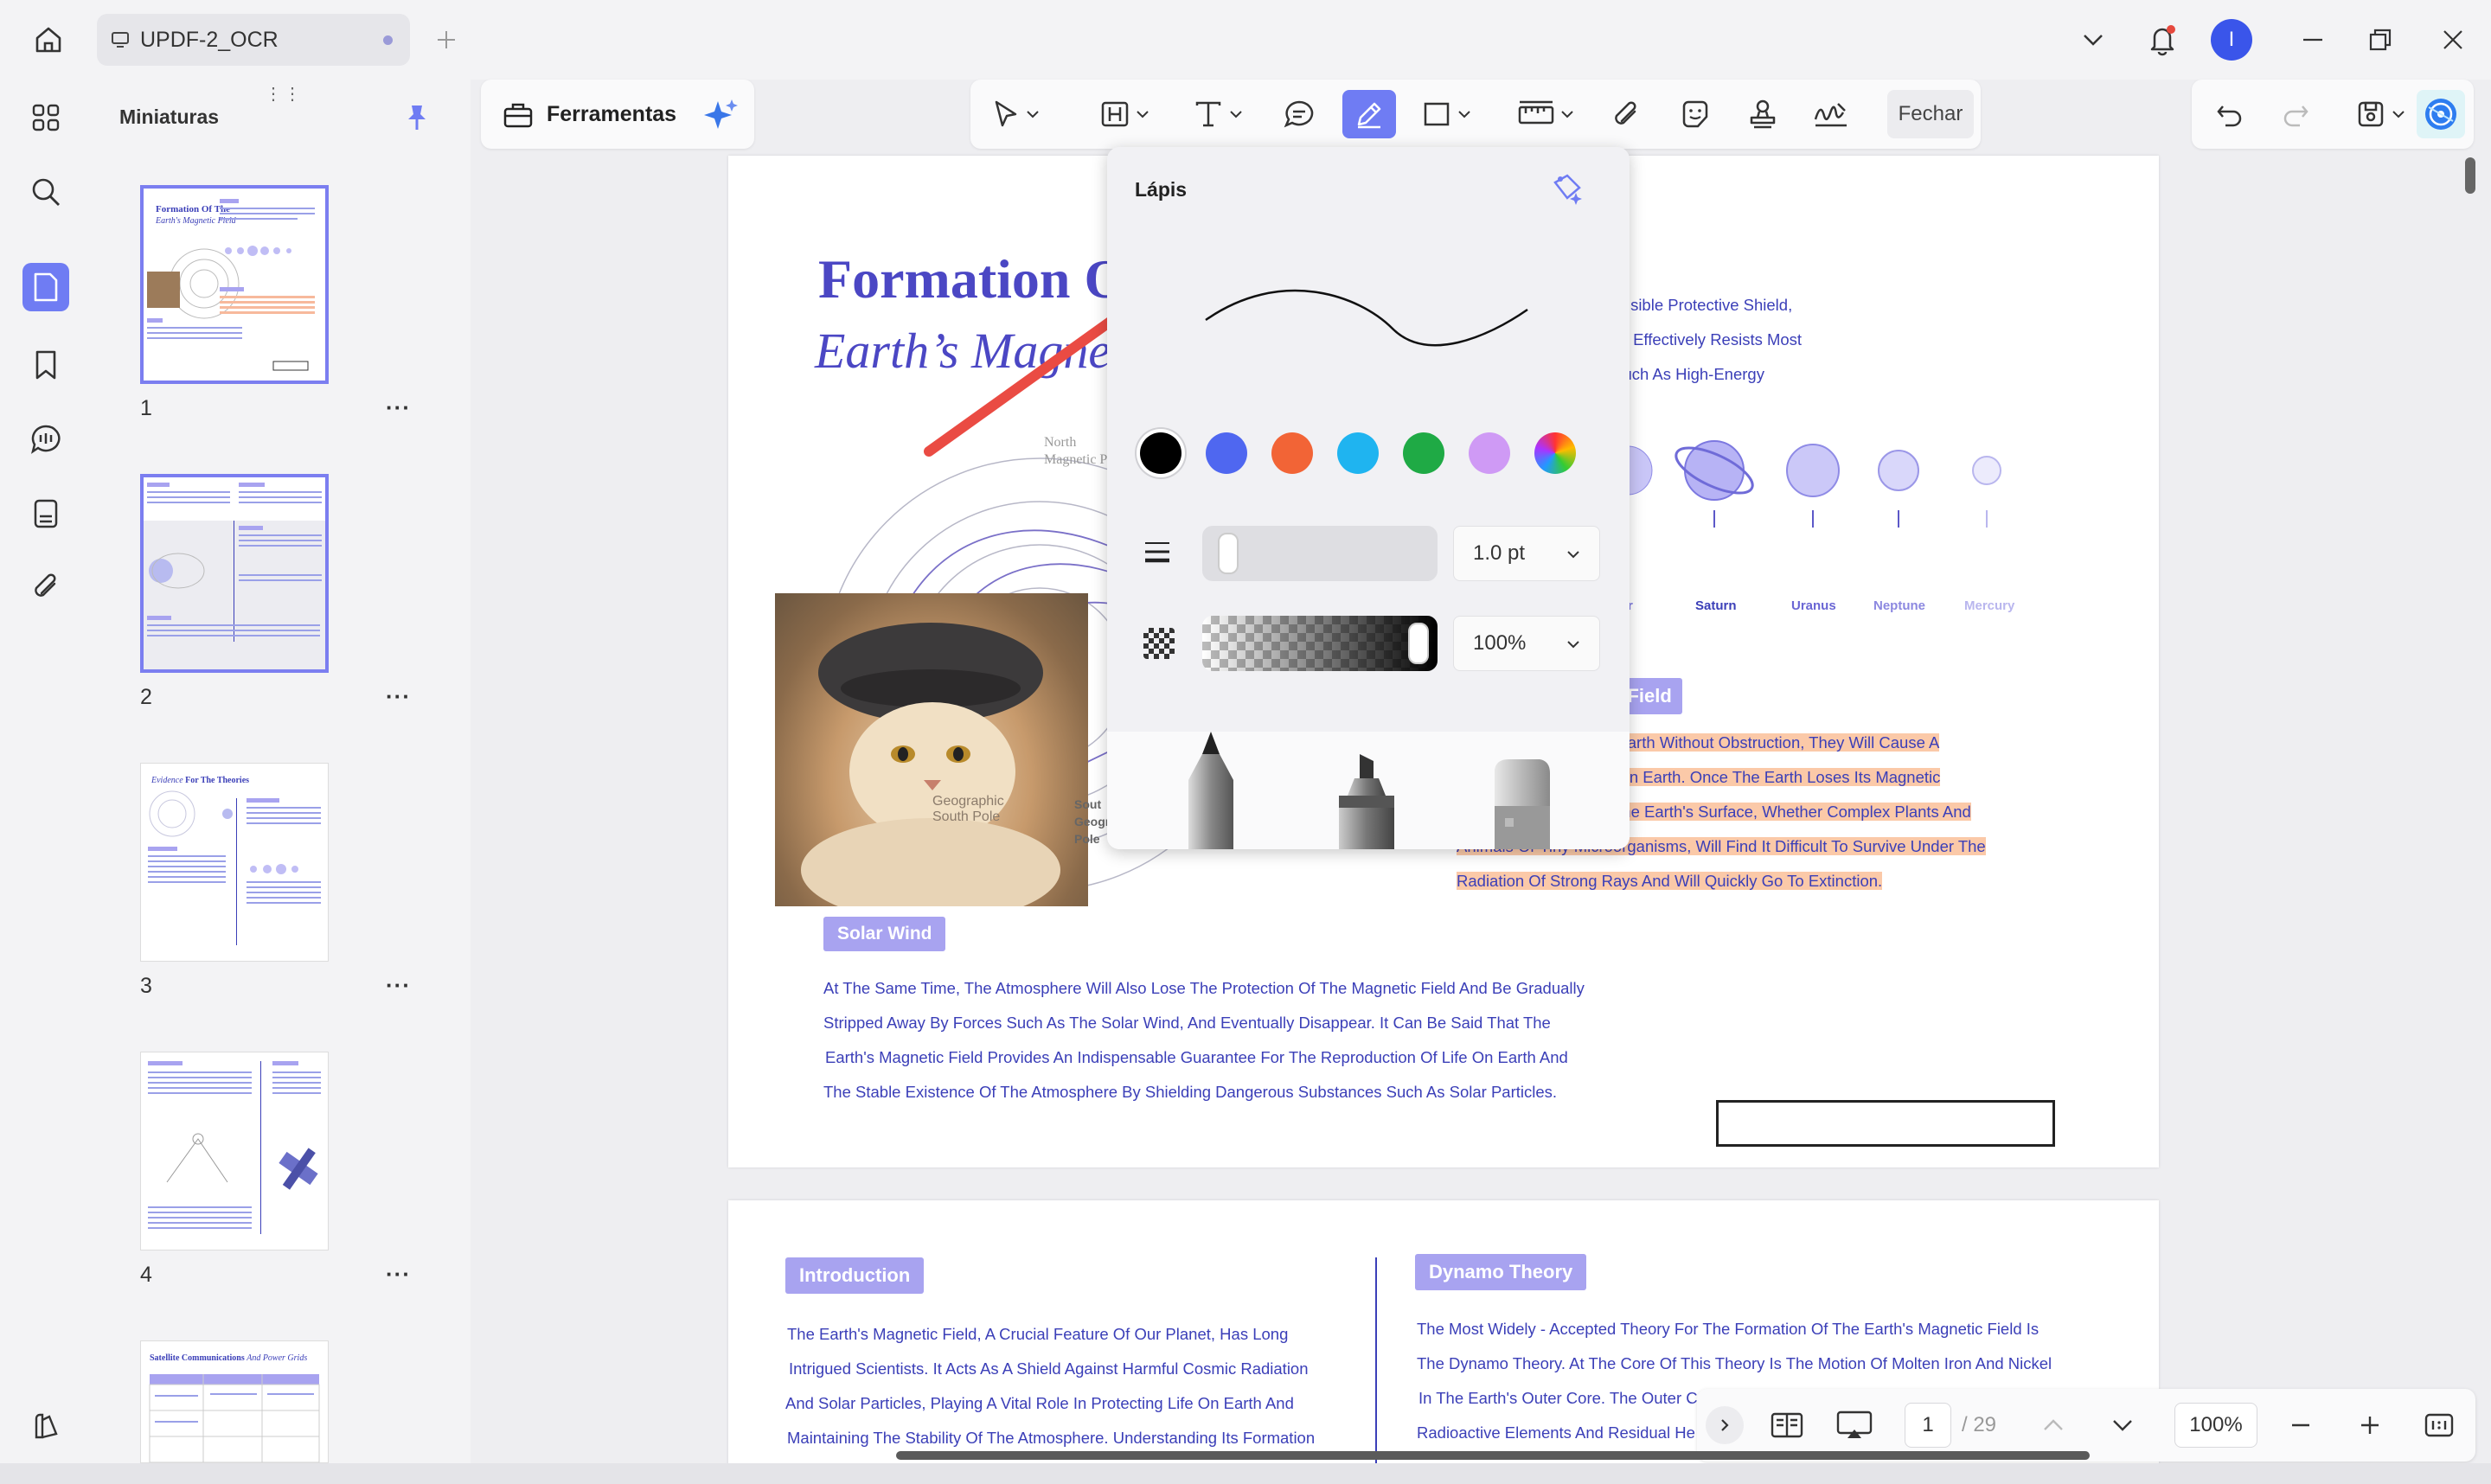 The width and height of the screenshot is (2491, 1484). What do you see at coordinates (1886, 1123) in the screenshot?
I see `rectangle-annotation` at bounding box center [1886, 1123].